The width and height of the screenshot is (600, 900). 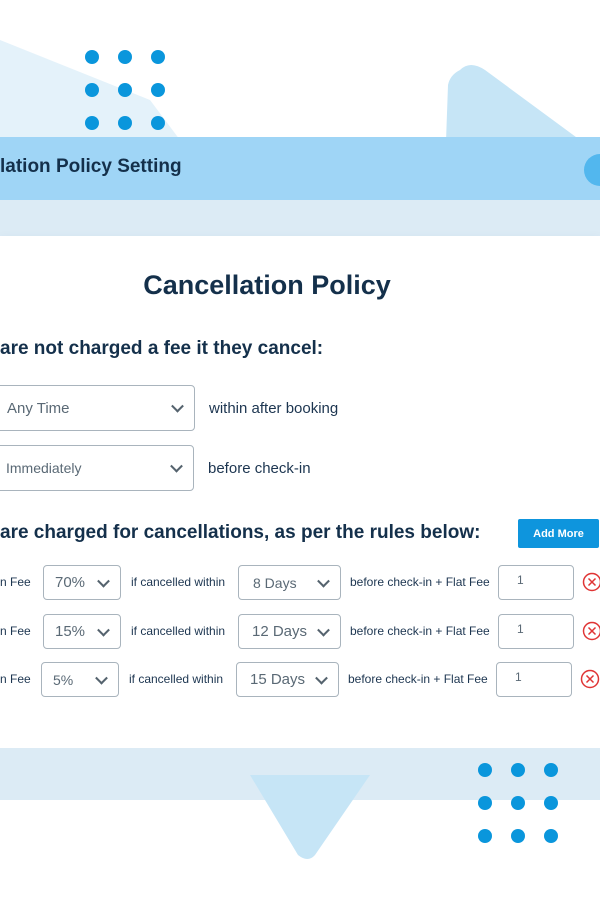 What do you see at coordinates (558, 533) in the screenshot?
I see `add-more-button: Add More` at bounding box center [558, 533].